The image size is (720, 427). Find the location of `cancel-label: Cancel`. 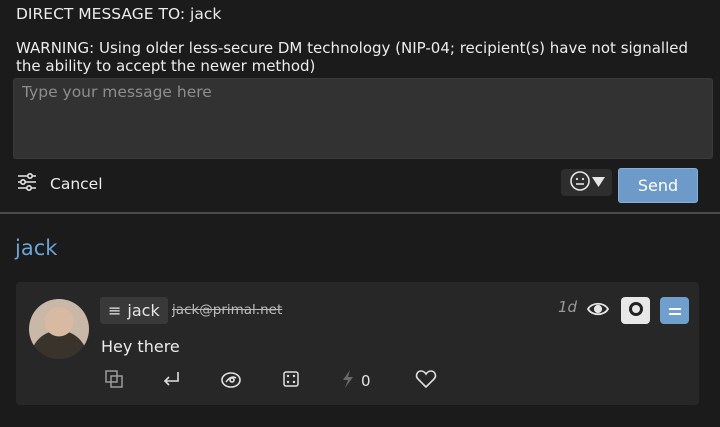

cancel-label: Cancel is located at coordinates (76, 184).